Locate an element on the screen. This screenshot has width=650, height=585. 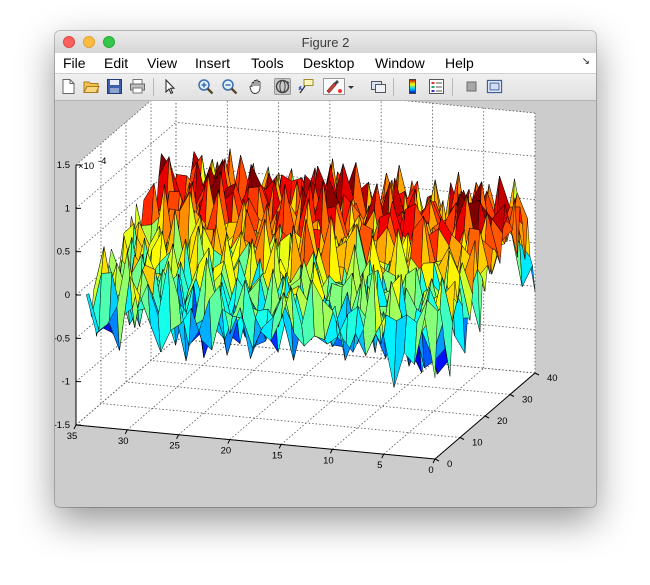
y-tick-label: 30 is located at coordinates (527, 400).